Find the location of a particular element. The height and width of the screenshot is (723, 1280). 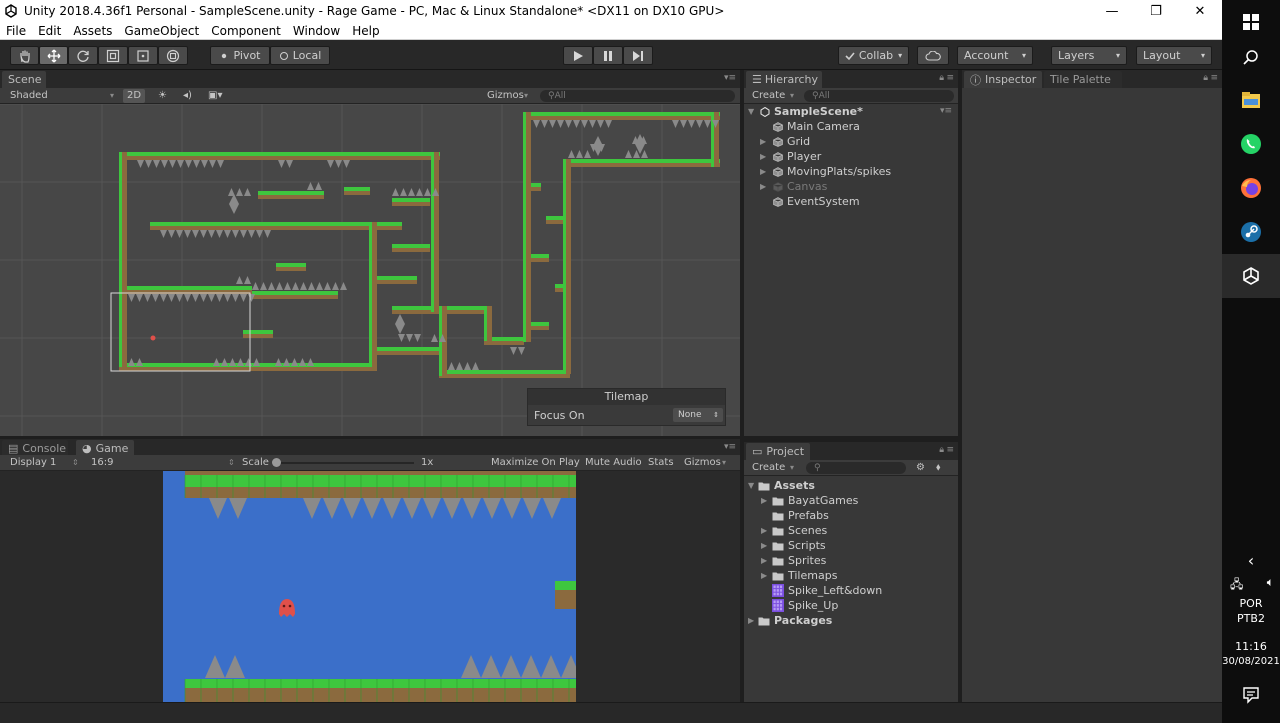

game-gizmos-dropdown: Gizmos is located at coordinates (702, 463).